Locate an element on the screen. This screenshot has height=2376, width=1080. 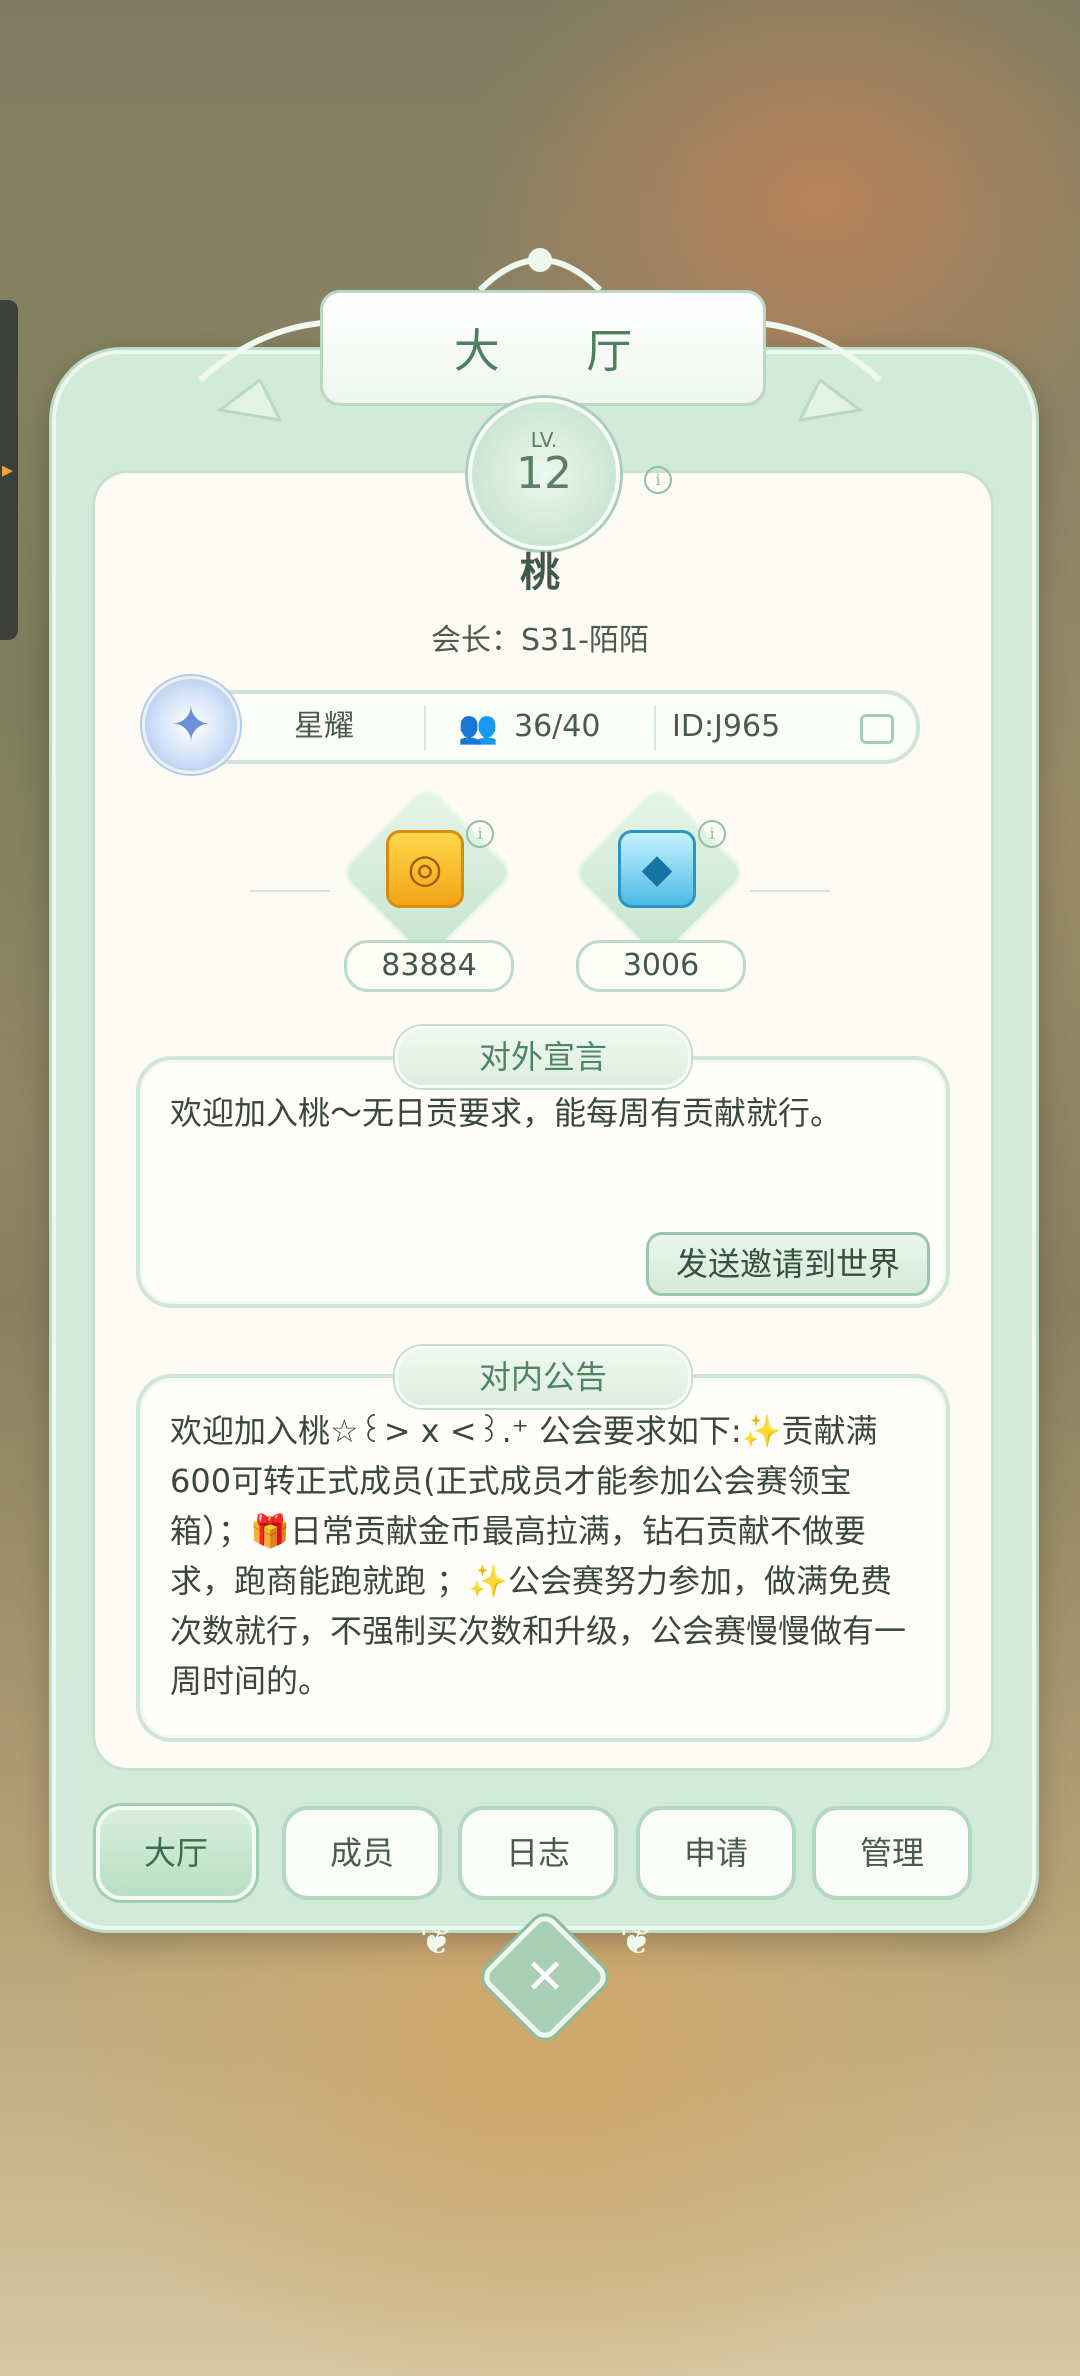
gem-resource: ◆ 3006 is located at coordinates (657, 887).